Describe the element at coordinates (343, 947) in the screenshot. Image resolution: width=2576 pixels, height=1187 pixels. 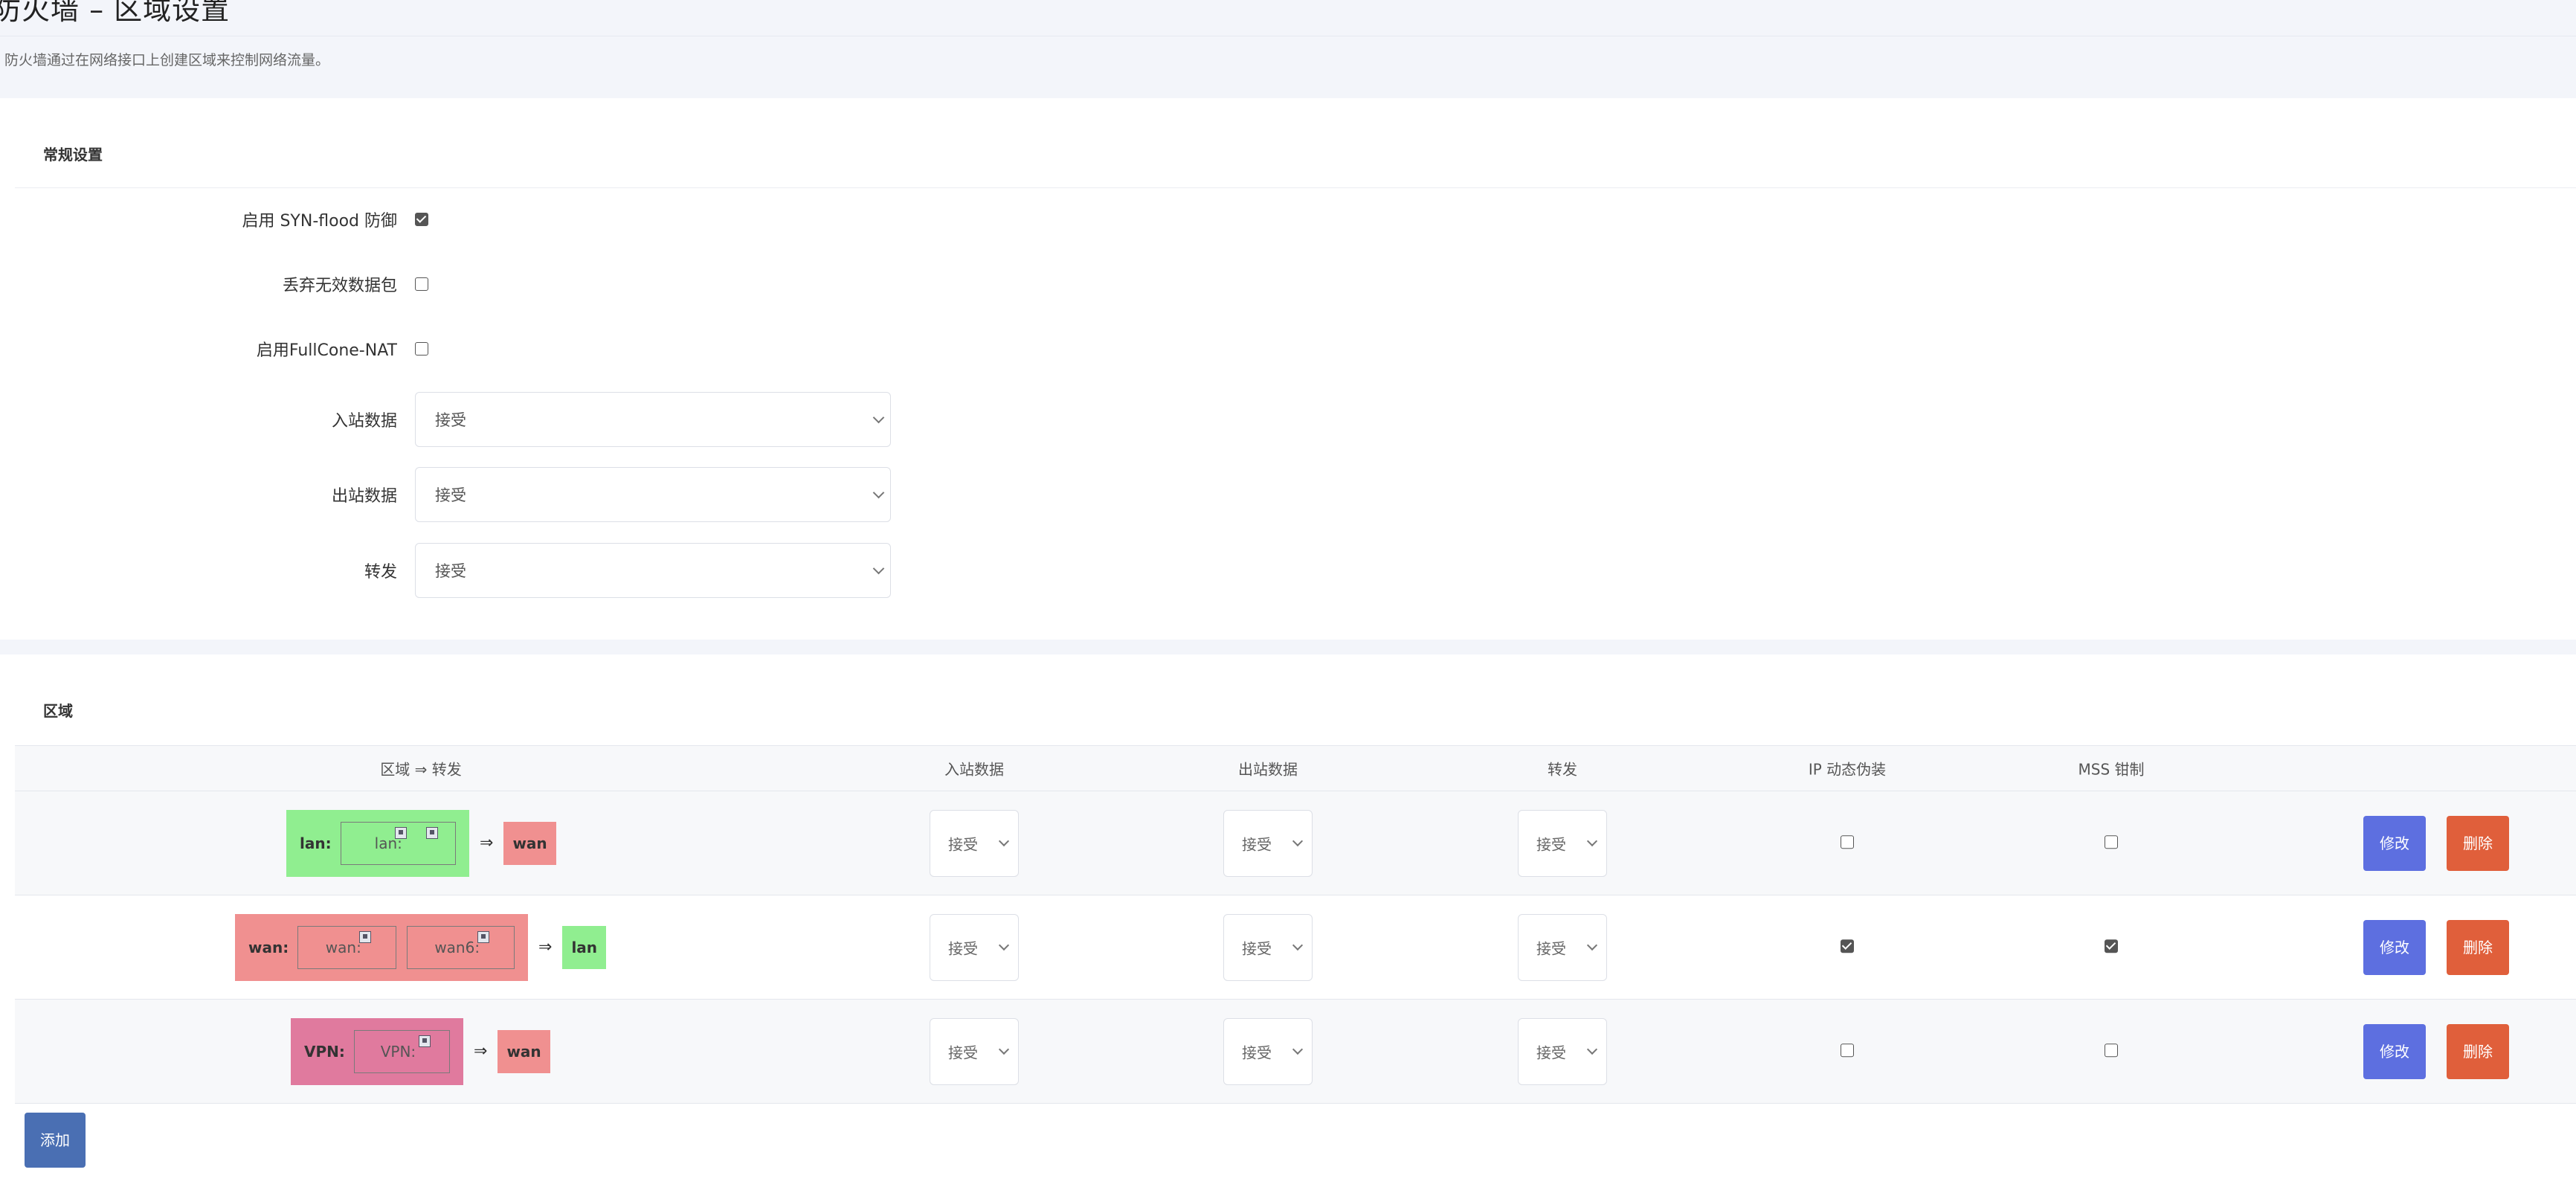
I see `interface-label: wan:` at that location.